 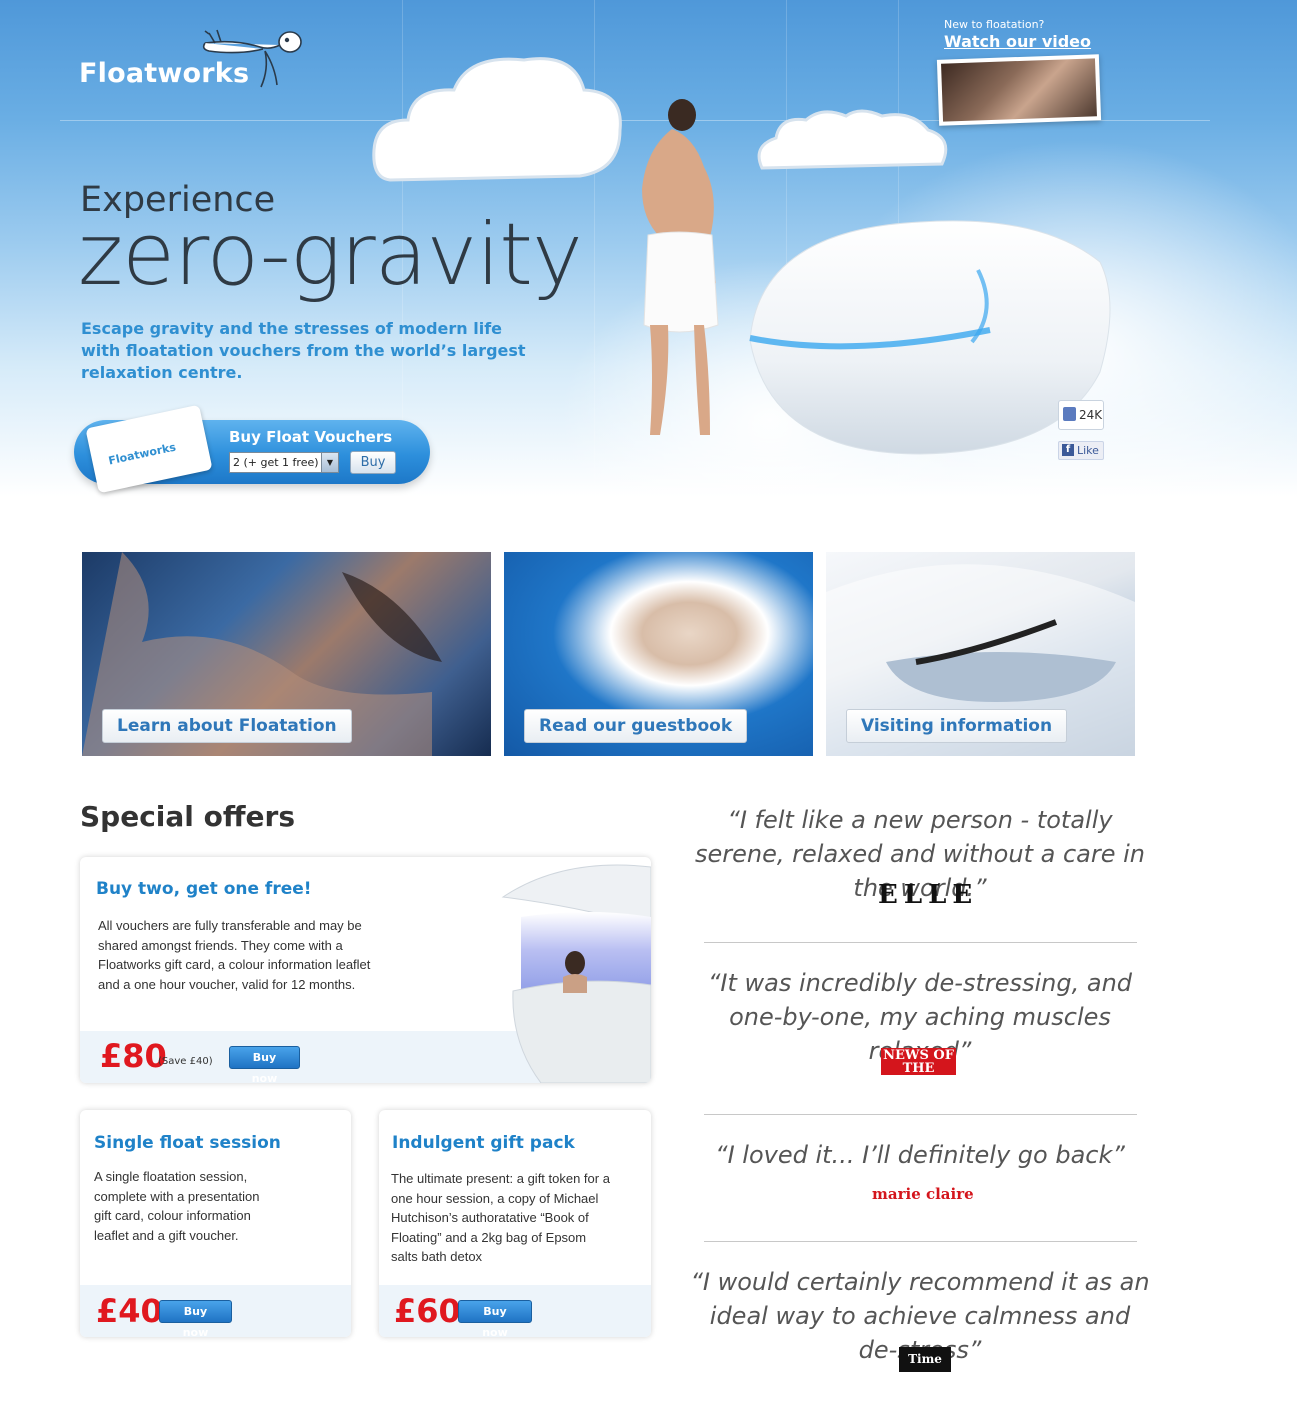 I want to click on offer-saving: (Save £40), so click(x=185, y=1061).